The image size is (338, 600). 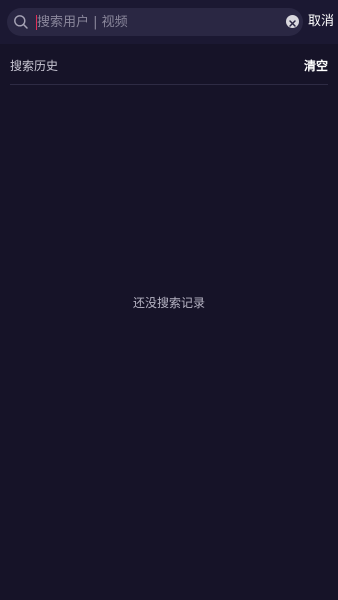 What do you see at coordinates (21, 22) in the screenshot?
I see `search-icon` at bounding box center [21, 22].